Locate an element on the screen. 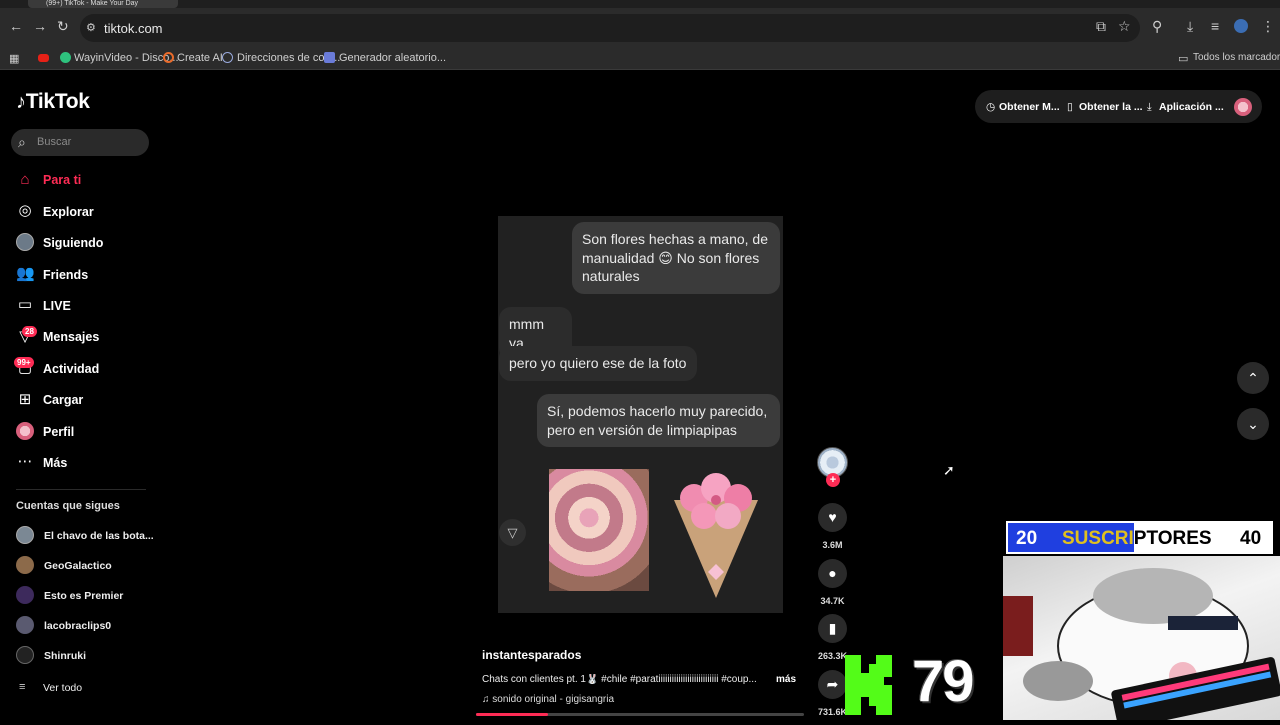 The image size is (1280, 725). filter-icon: ▽ is located at coordinates (512, 532).